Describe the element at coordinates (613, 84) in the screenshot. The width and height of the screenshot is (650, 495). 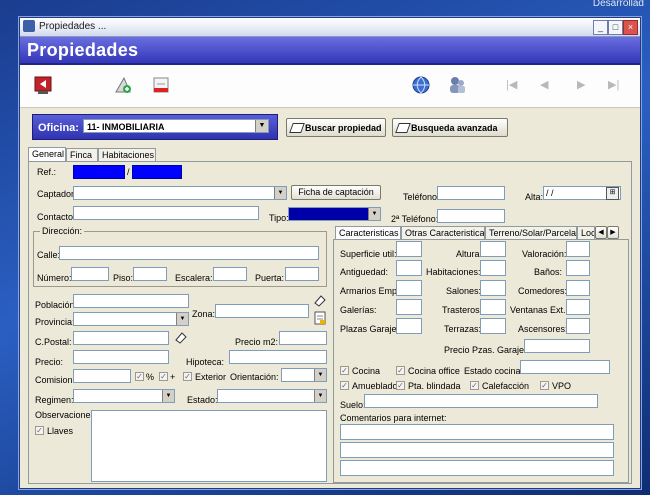
I see `last-record-icon: ▶|` at that location.